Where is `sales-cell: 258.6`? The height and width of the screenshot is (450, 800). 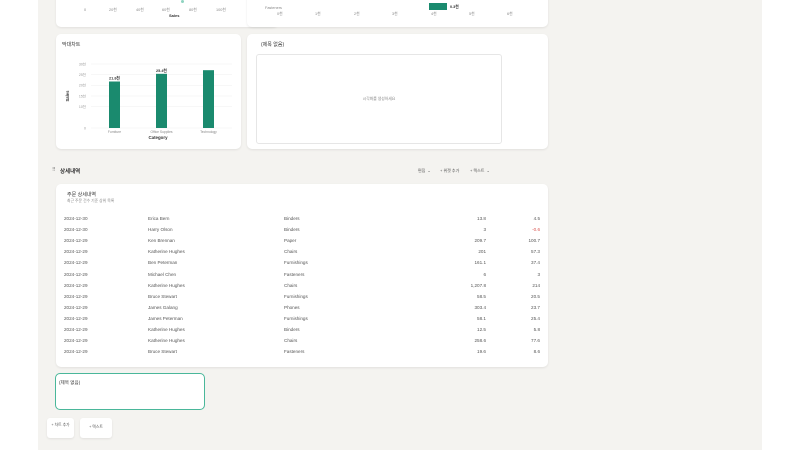
sales-cell: 258.6 is located at coordinates (480, 341).